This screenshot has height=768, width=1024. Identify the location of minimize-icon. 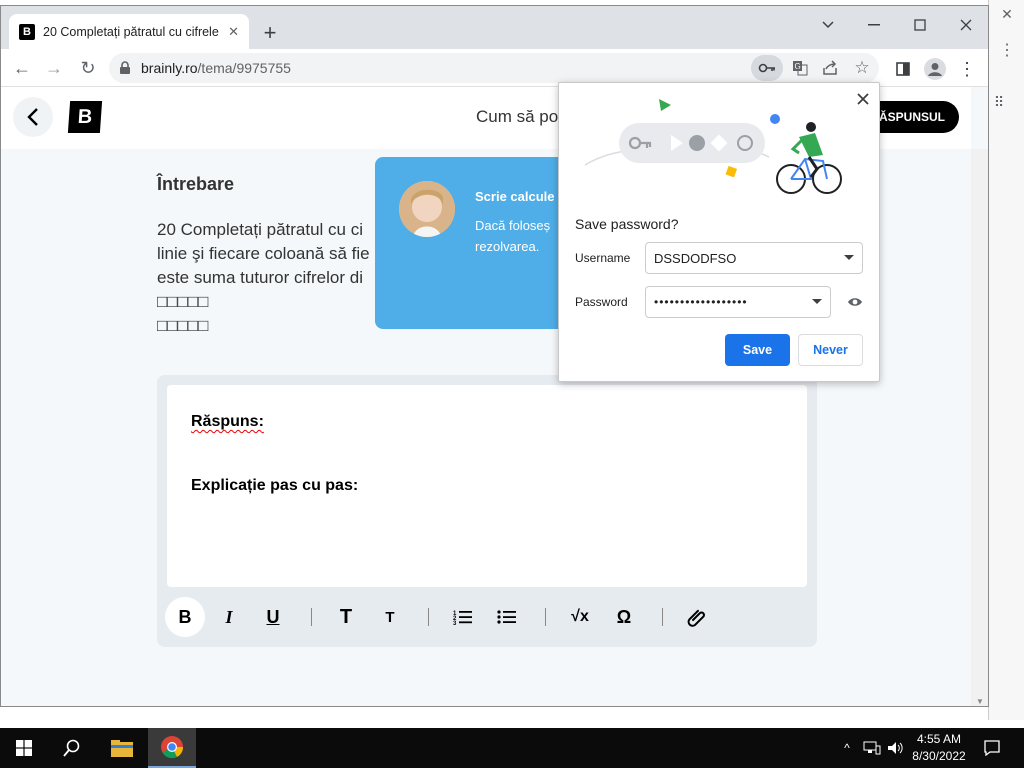
(874, 25).